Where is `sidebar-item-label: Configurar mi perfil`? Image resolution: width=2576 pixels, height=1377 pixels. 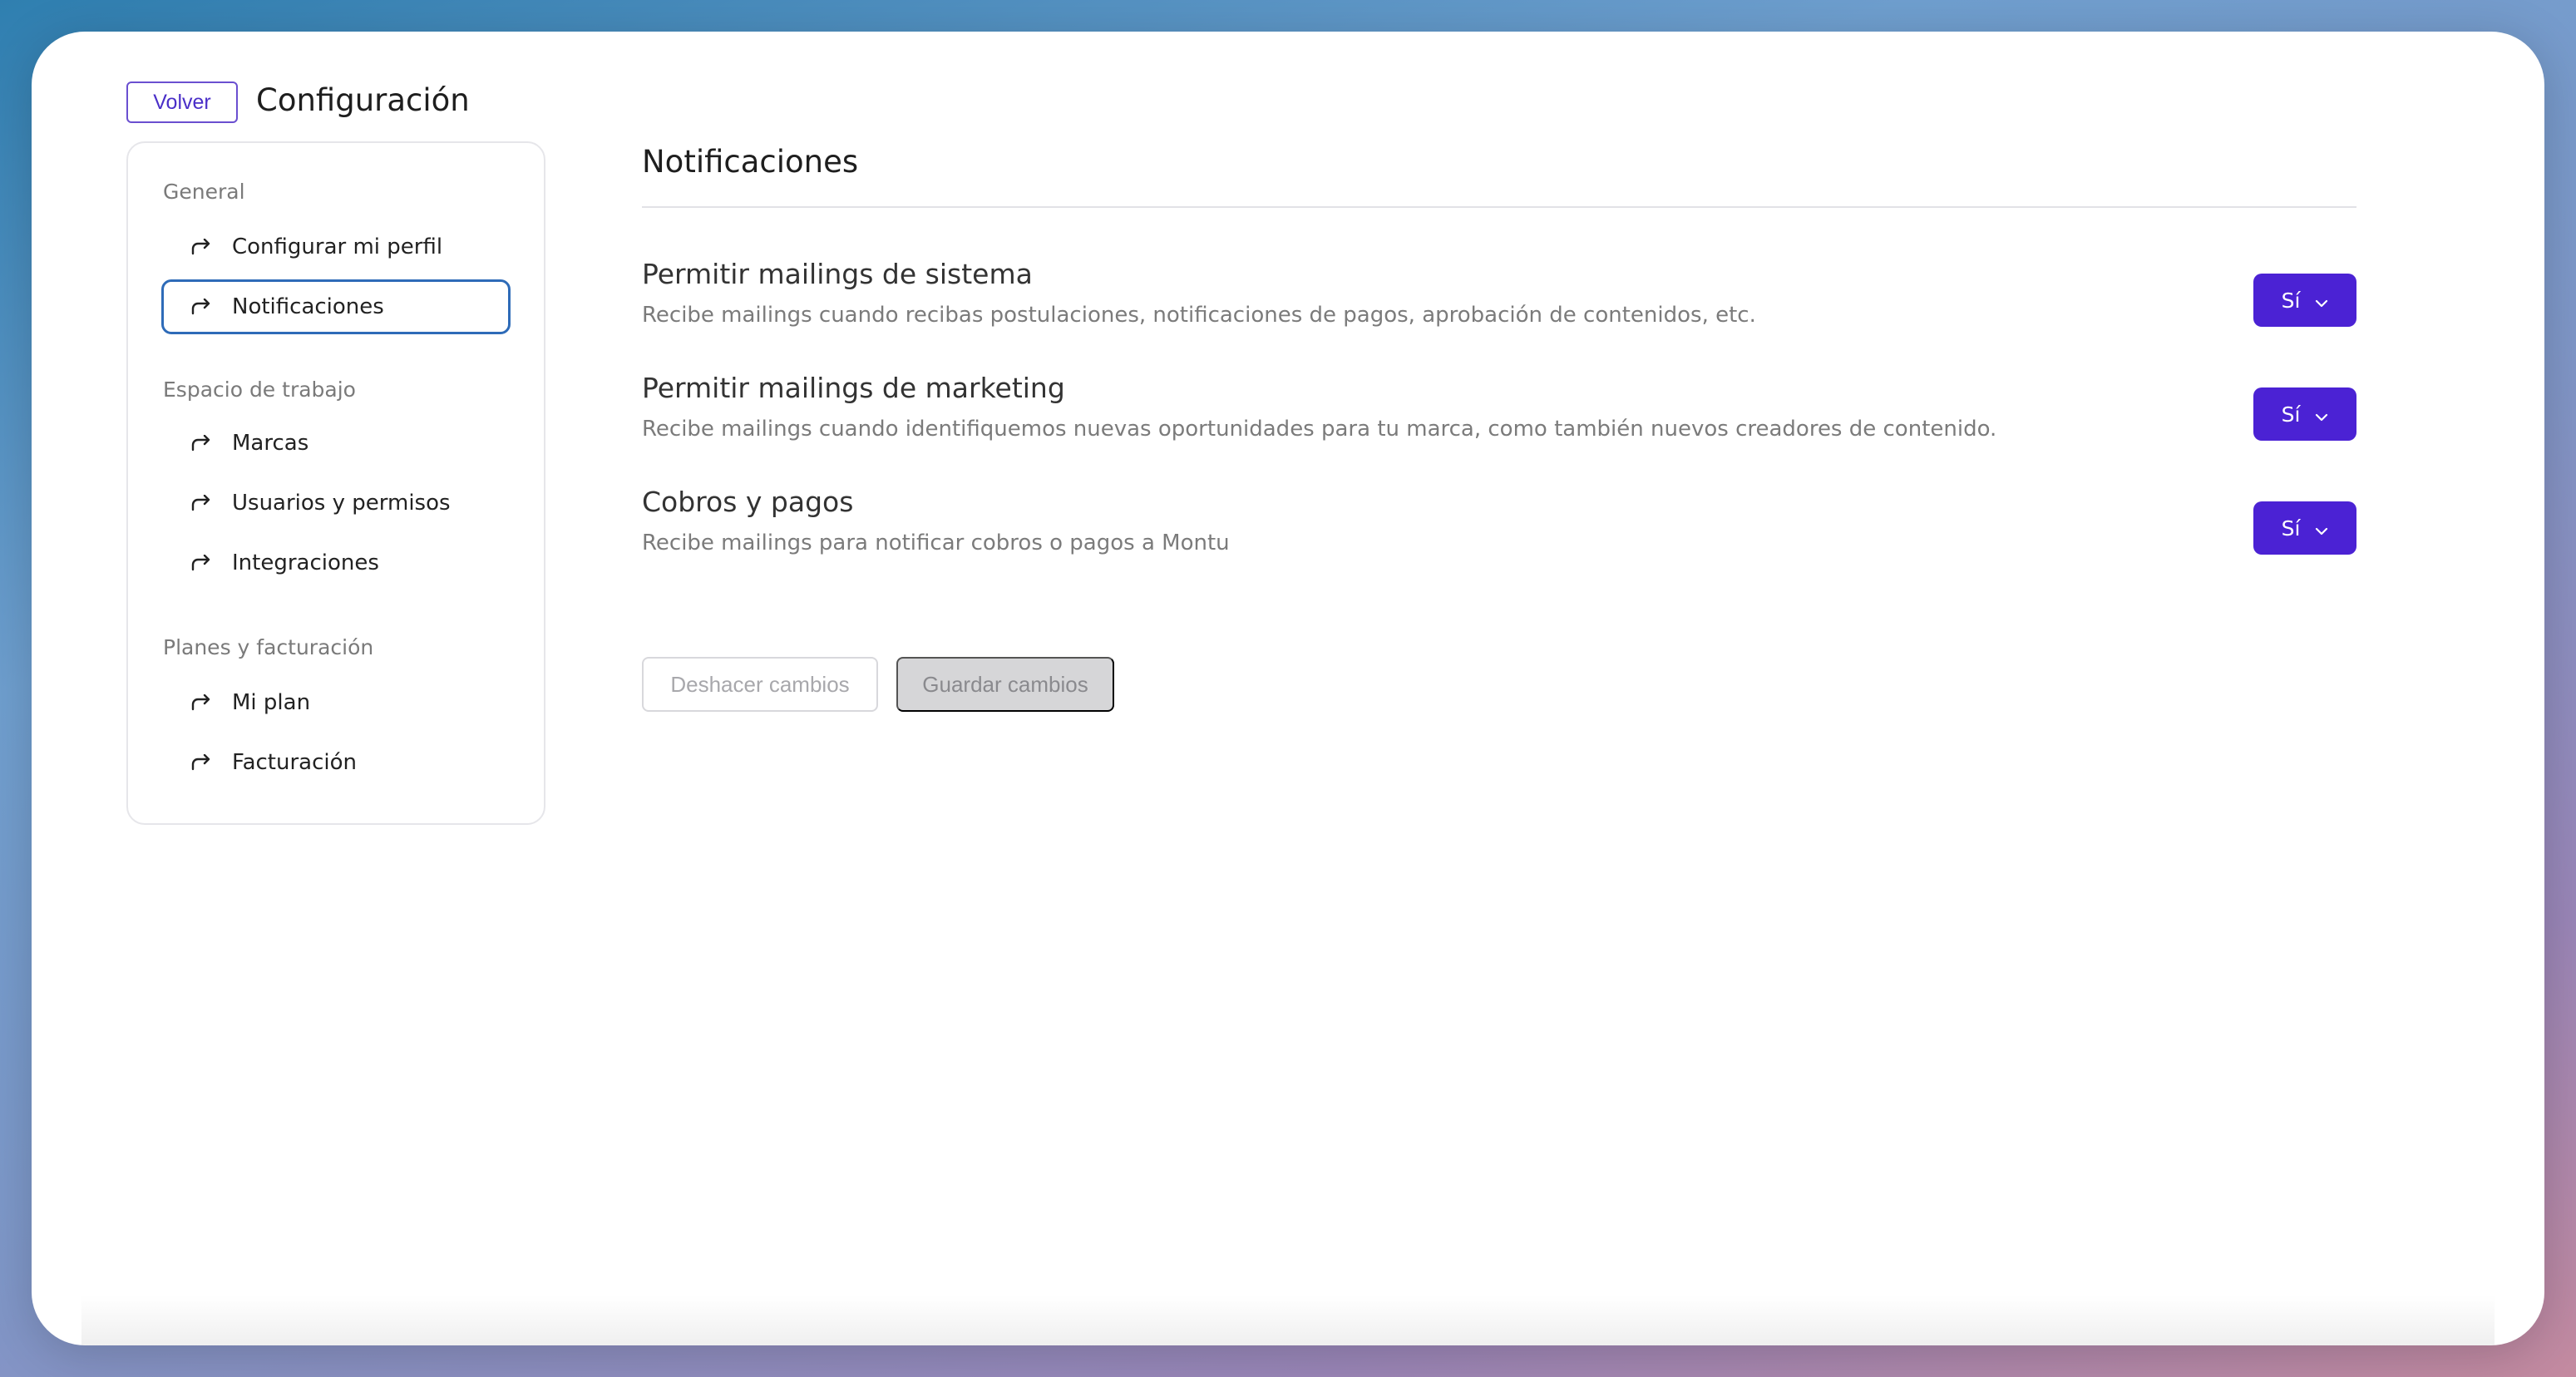
sidebar-item-label: Configurar mi perfil is located at coordinates (337, 247).